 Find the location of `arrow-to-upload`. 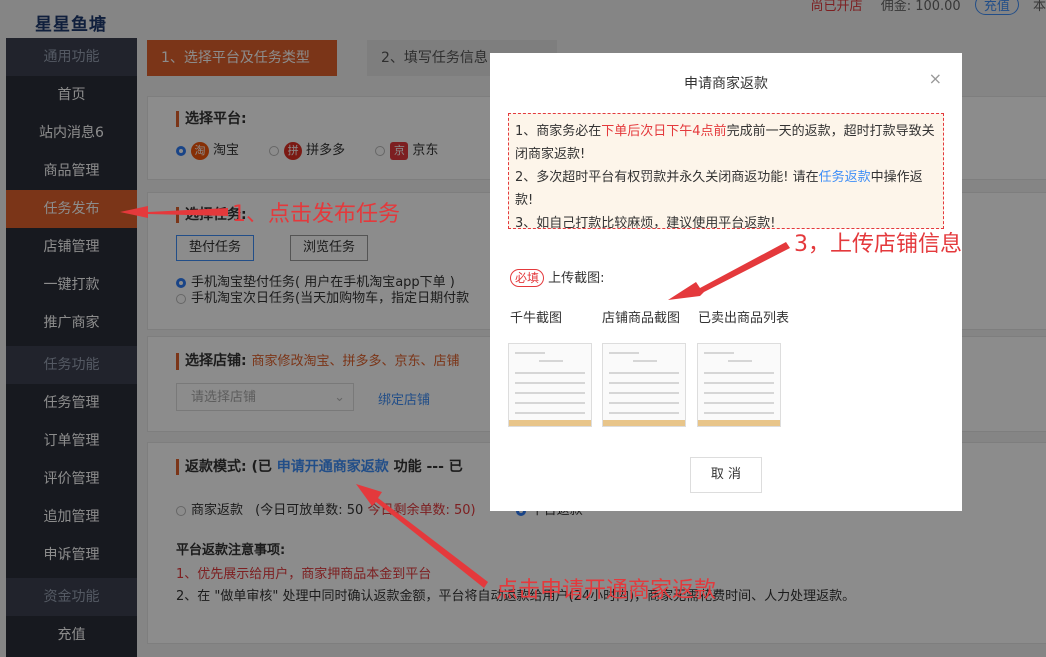

arrow-to-upload is located at coordinates (729, 271).